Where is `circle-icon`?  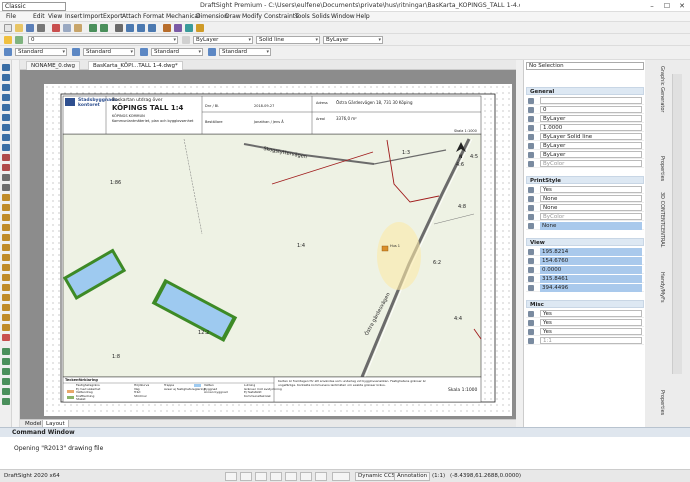
circle-icon is located at coordinates (6, 97).